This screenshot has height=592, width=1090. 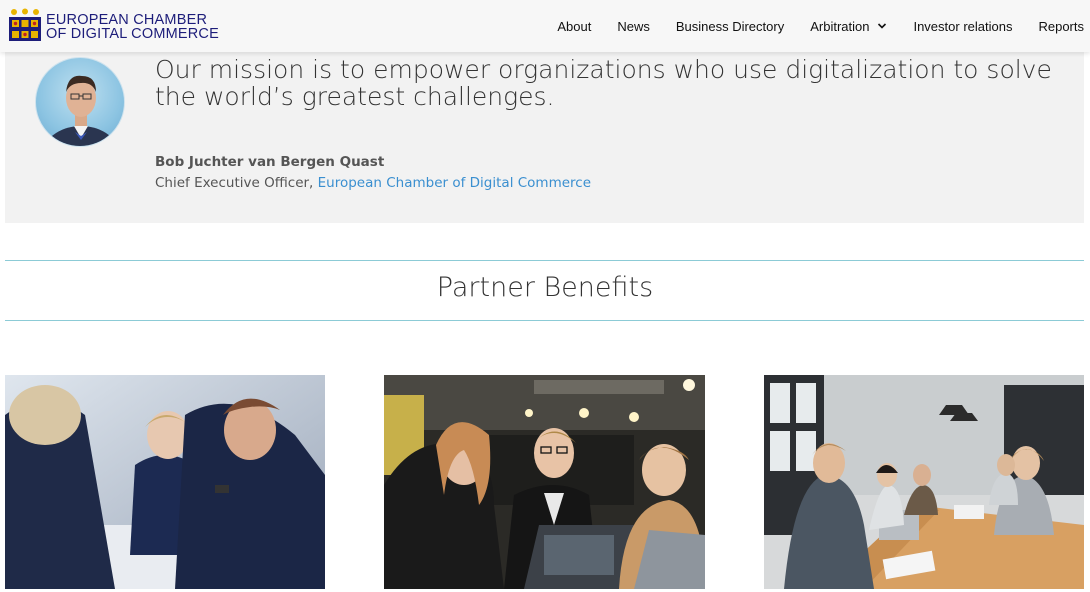 I want to click on ceo-portrait-image, so click(x=81, y=110).